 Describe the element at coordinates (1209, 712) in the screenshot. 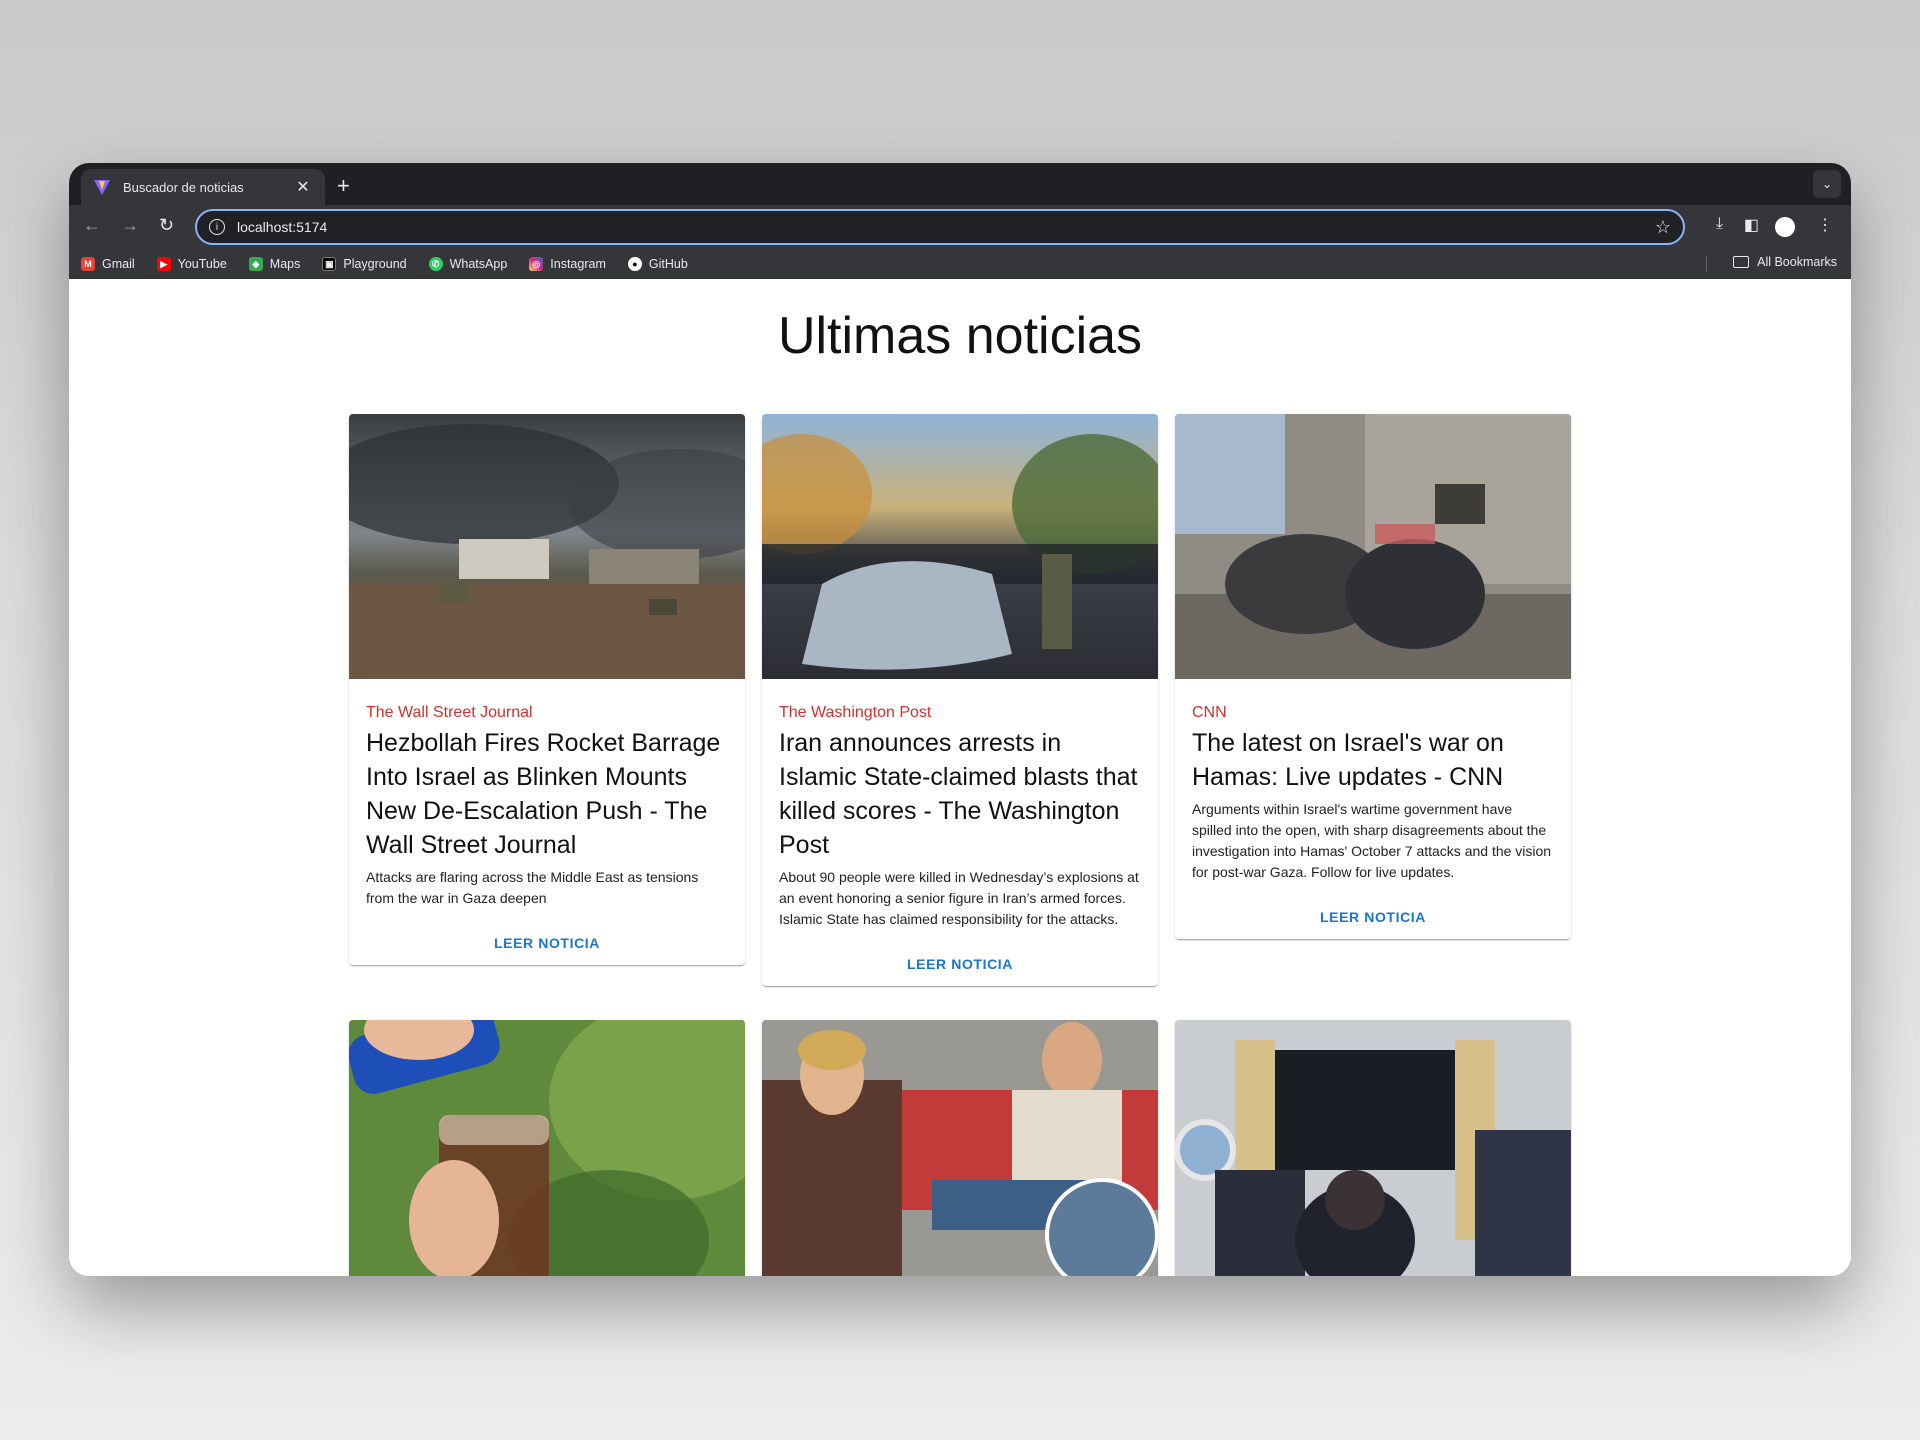

I see `news-source: CNN` at that location.